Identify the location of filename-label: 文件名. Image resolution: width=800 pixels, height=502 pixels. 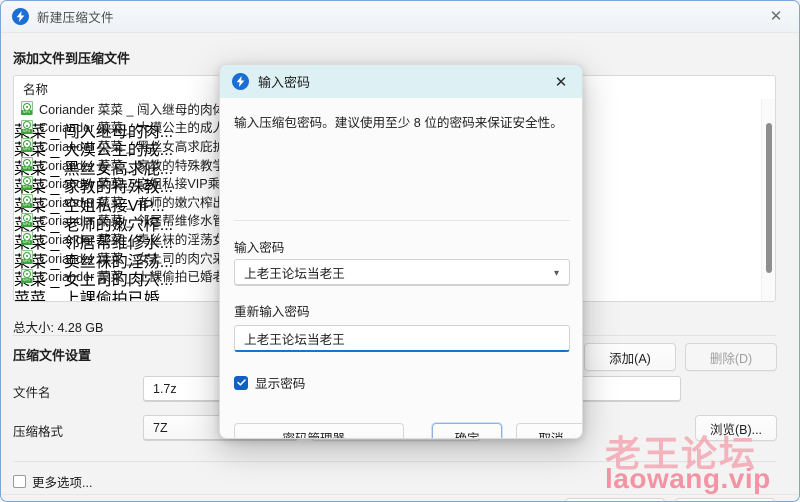
(32, 393).